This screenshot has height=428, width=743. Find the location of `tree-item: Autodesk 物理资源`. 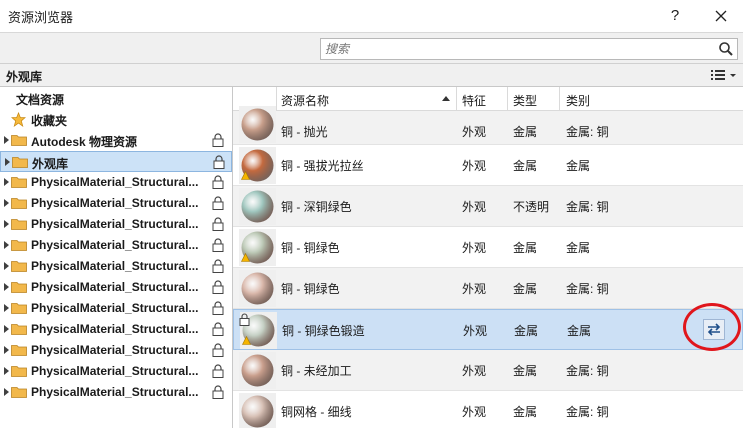

tree-item: Autodesk 物理资源 is located at coordinates (116, 140).